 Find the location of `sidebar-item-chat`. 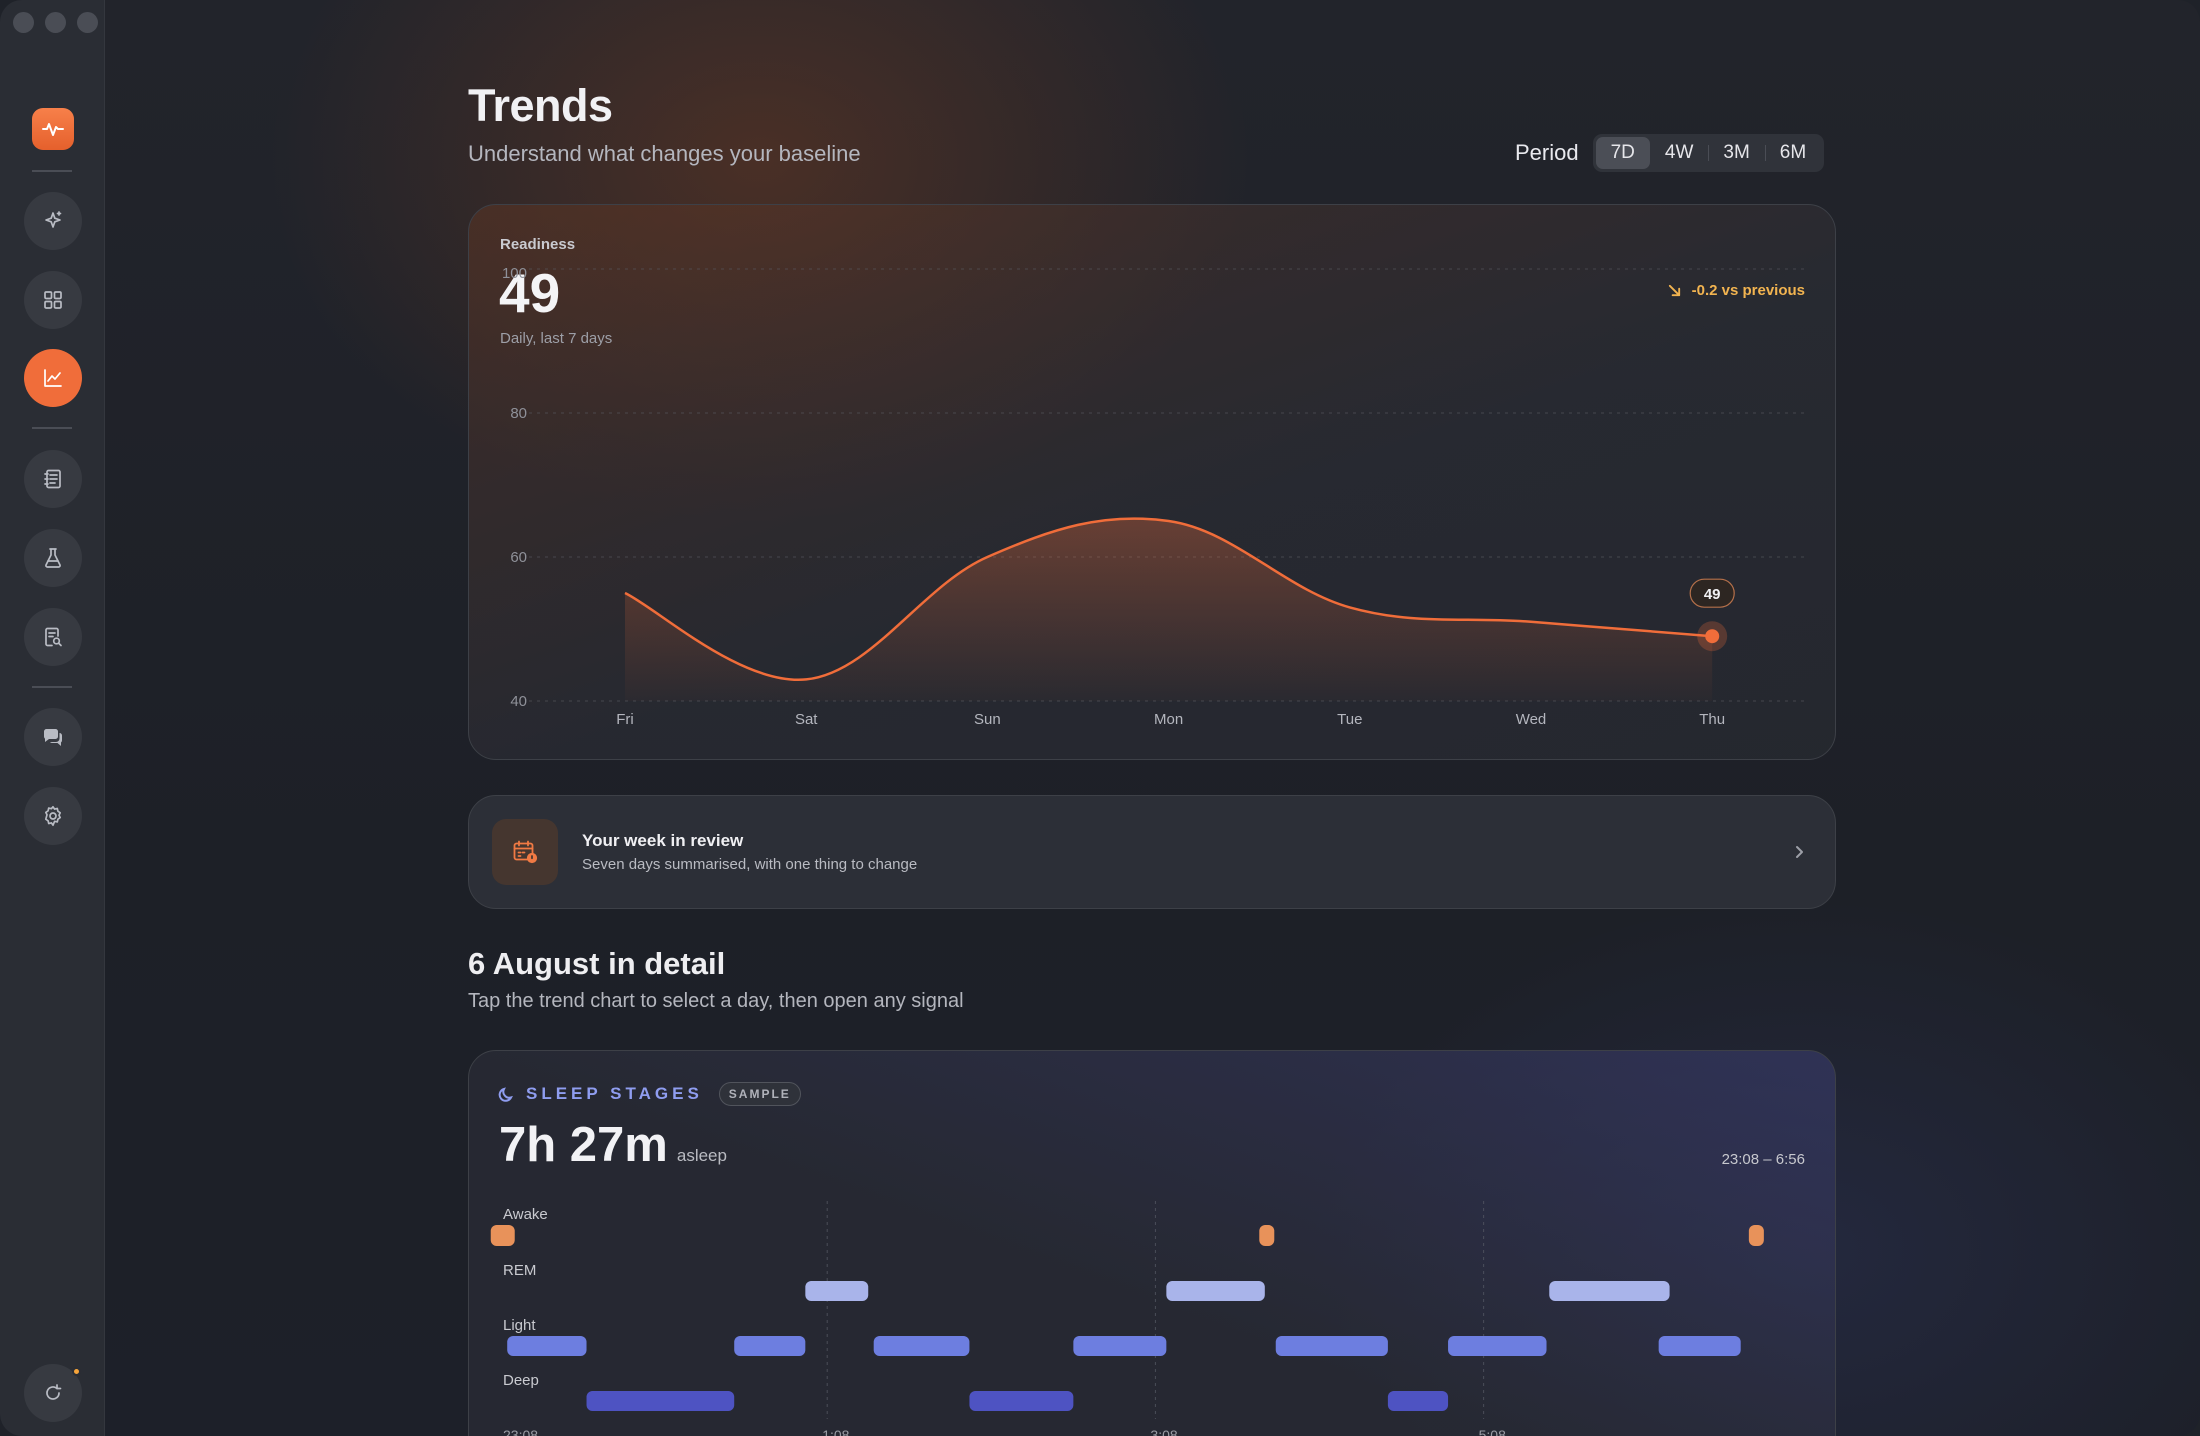

sidebar-item-chat is located at coordinates (53, 737).